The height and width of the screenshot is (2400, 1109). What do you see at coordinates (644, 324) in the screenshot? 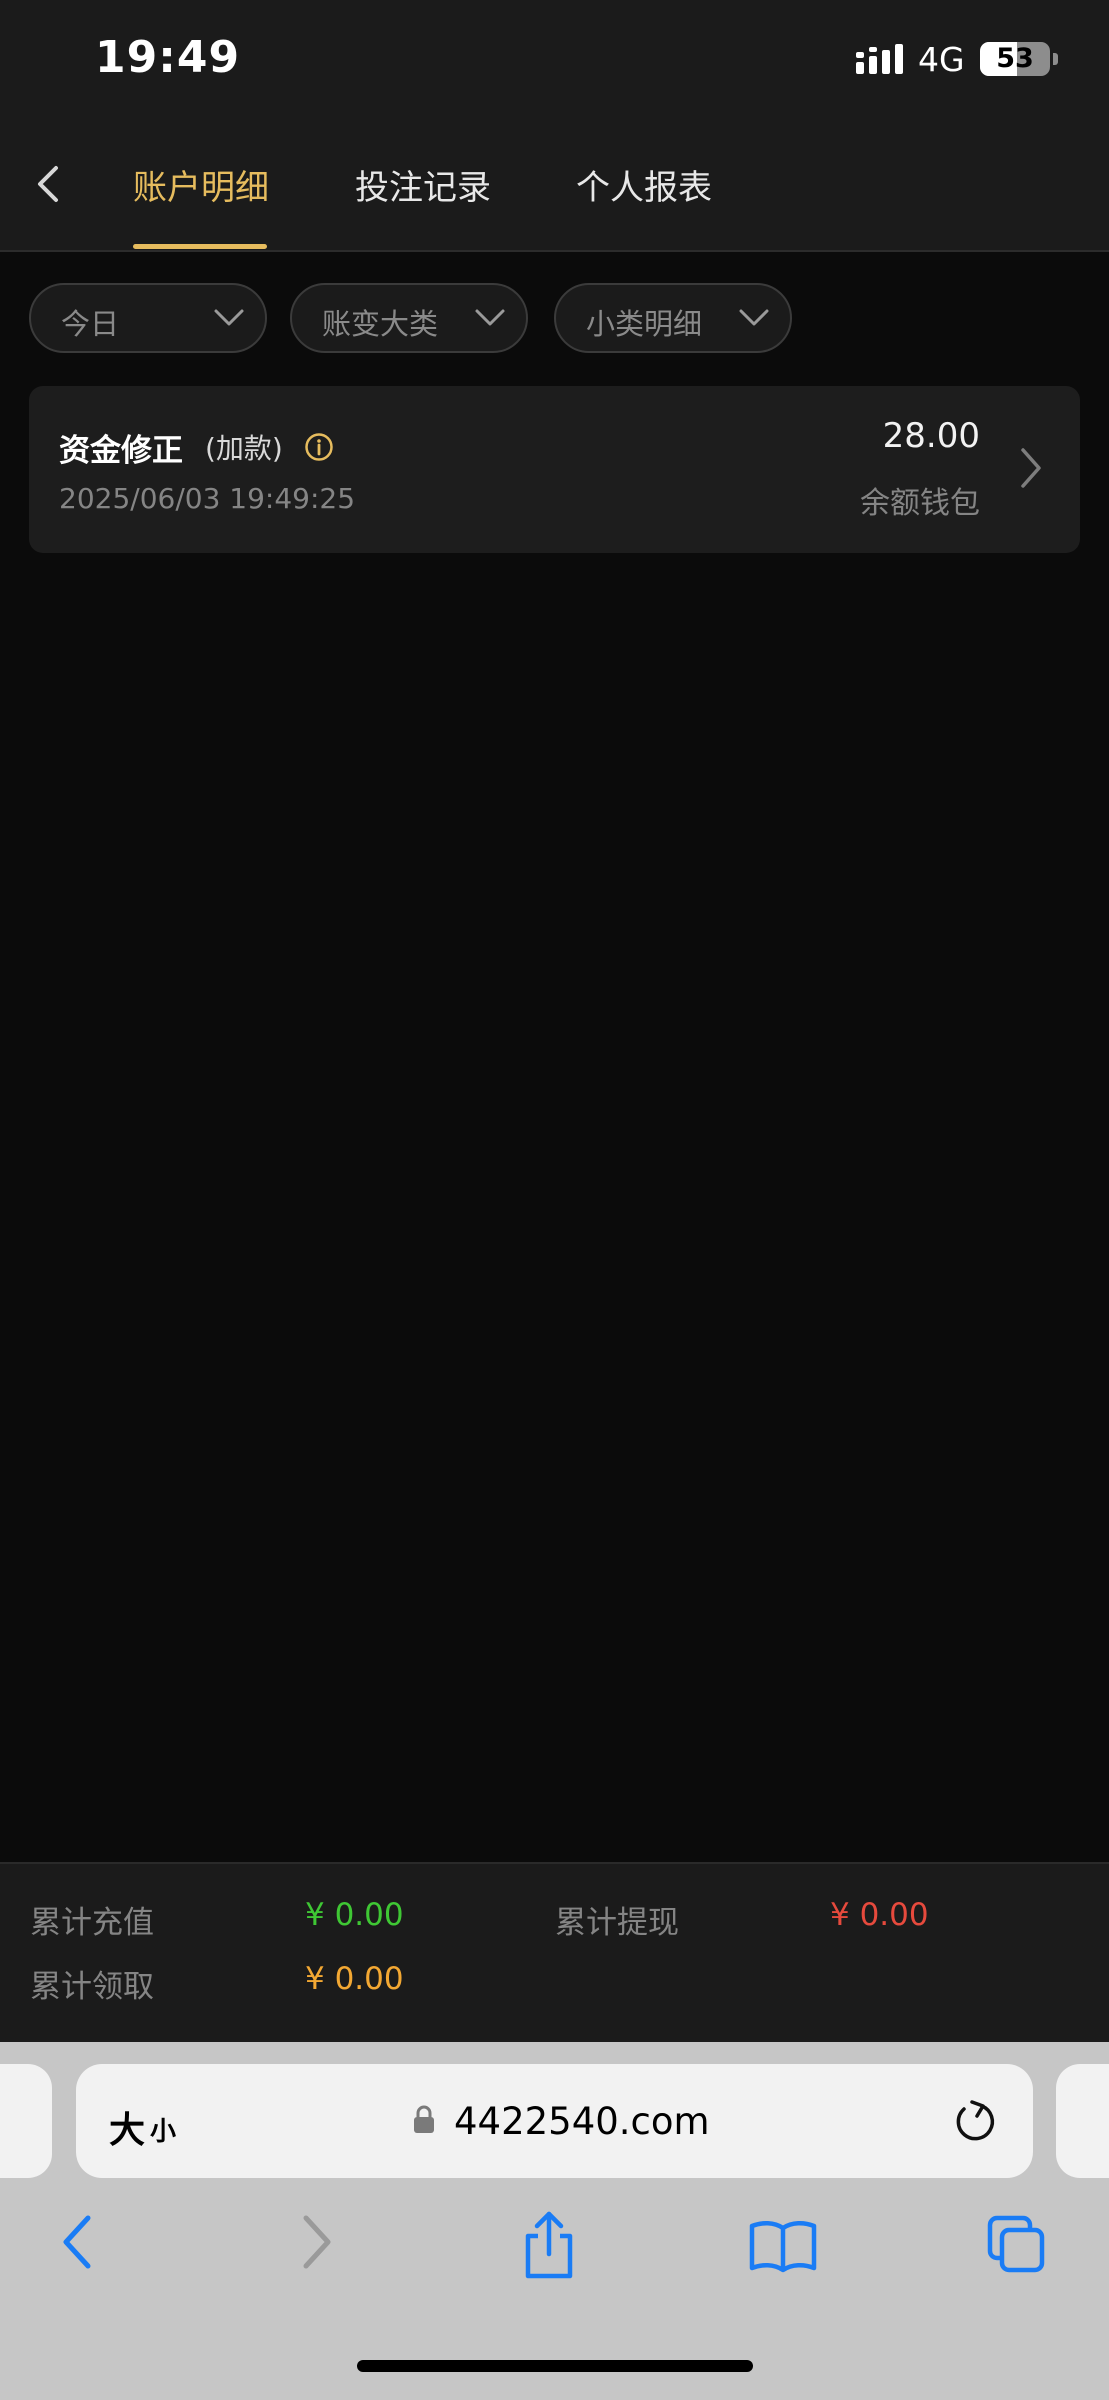
I see `filter-subcategory-label: 小类明细` at bounding box center [644, 324].